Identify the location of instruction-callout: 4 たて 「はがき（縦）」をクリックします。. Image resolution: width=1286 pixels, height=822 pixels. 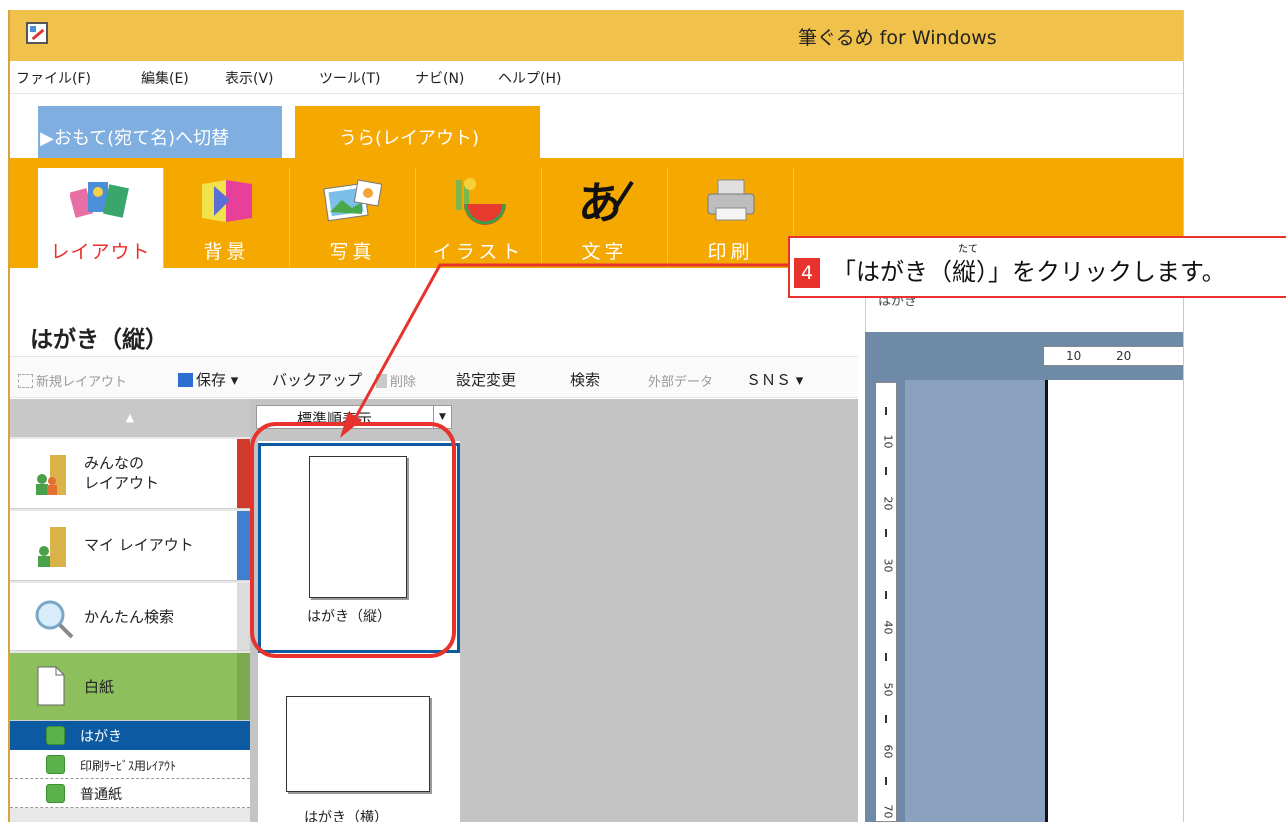
(1037, 267).